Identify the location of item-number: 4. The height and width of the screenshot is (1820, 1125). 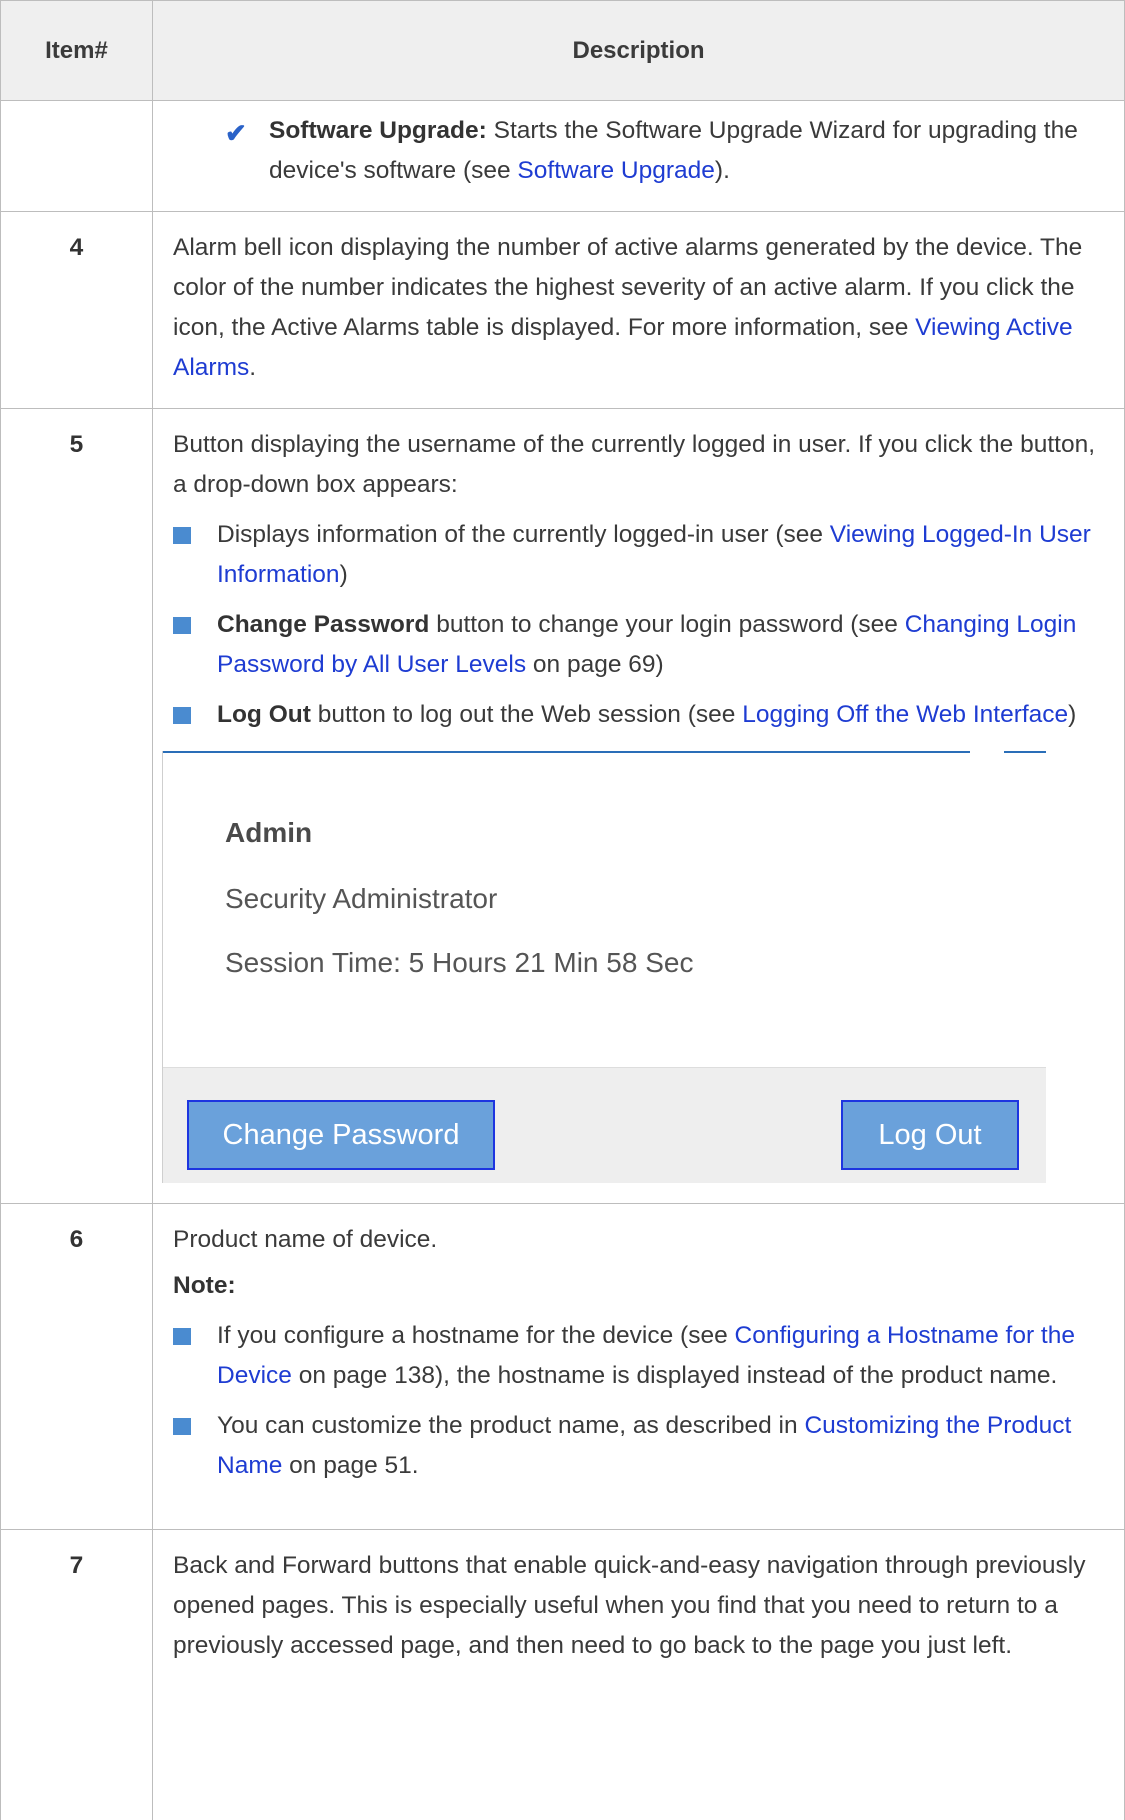
(76, 310).